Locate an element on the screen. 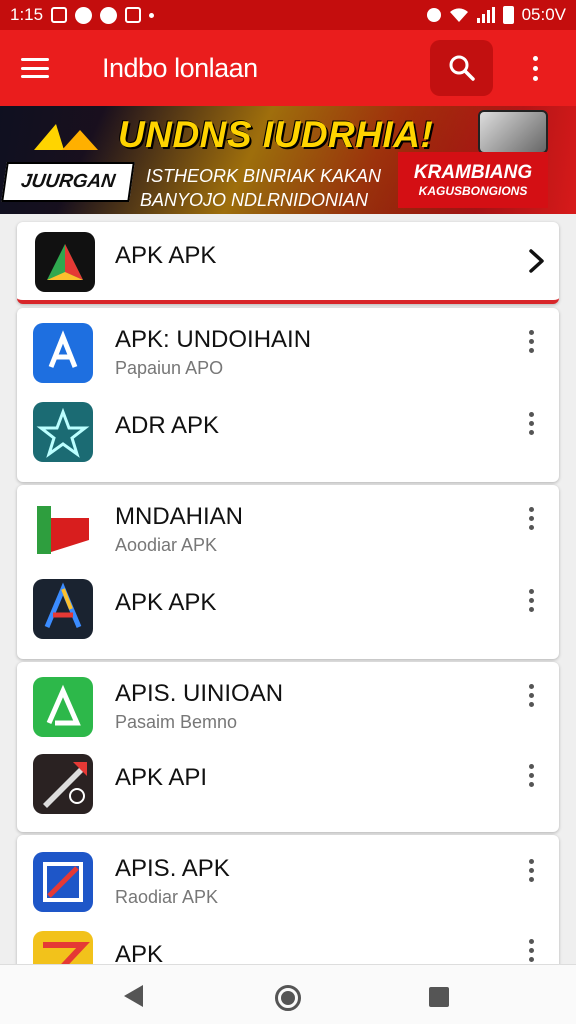 The image size is (576, 1024). banner-cta: KRAMBIANG KAGUSBONGIONS is located at coordinates (473, 180).